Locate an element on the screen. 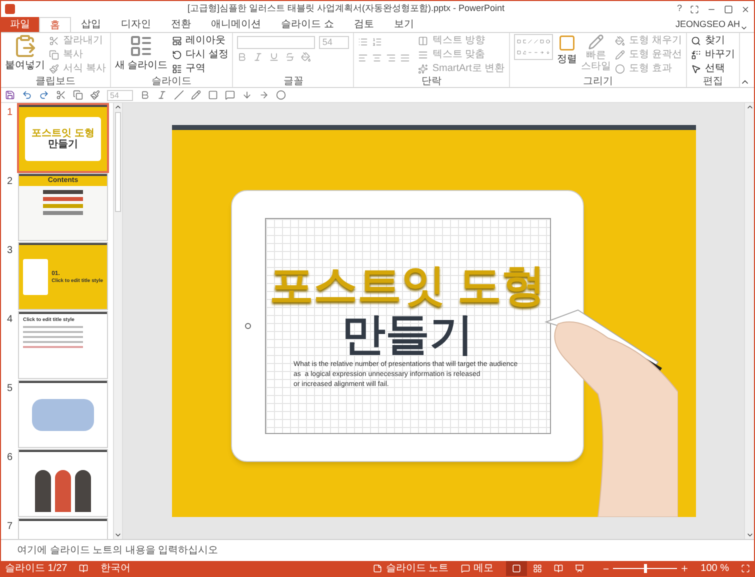  slide-number: 3 is located at coordinates (10, 251).